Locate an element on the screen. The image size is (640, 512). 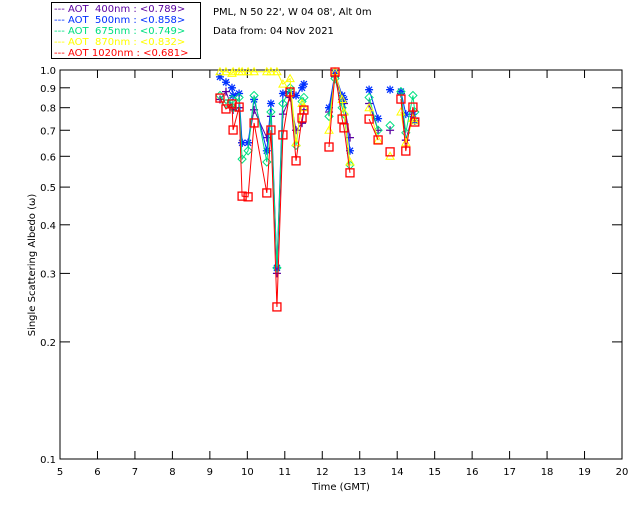
y-tick-label: 0.4 is located at coordinates (48, 226).